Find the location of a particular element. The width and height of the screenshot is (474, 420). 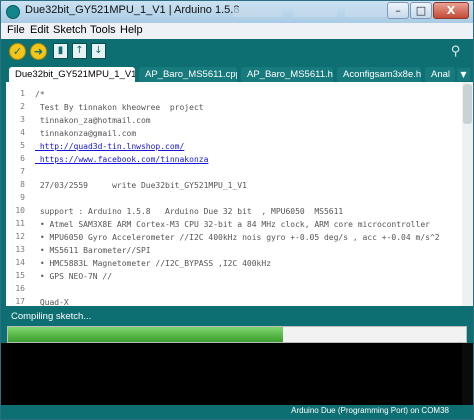

code-line: 2 Test By tinnakon kheowree project is located at coordinates (234, 107).